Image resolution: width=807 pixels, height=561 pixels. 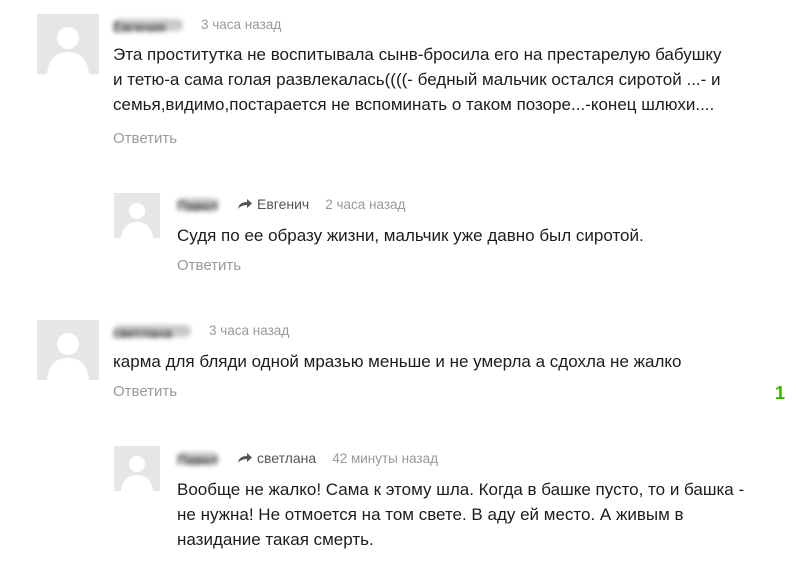 What do you see at coordinates (780, 393) in the screenshot?
I see `likes-count: 1` at bounding box center [780, 393].